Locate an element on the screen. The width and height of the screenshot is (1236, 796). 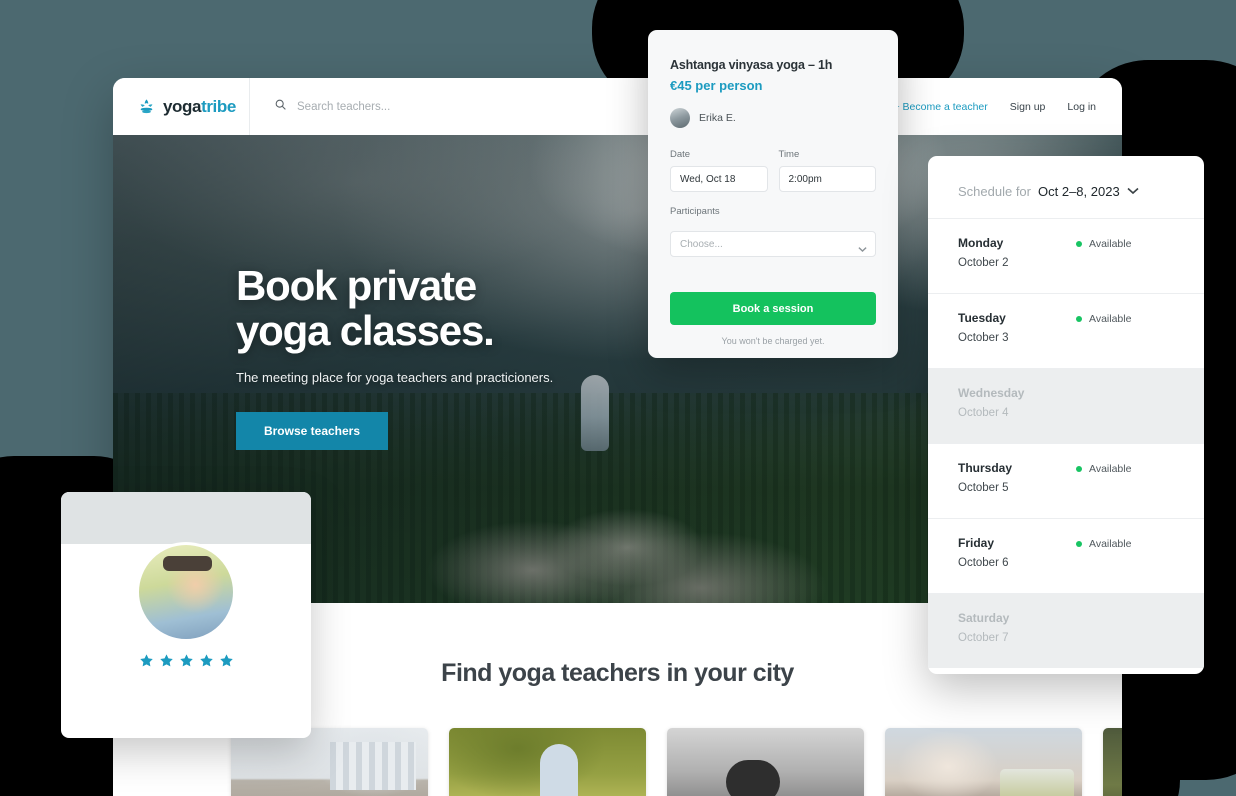
schedule-header-label: Schedule for is located at coordinates (994, 191).